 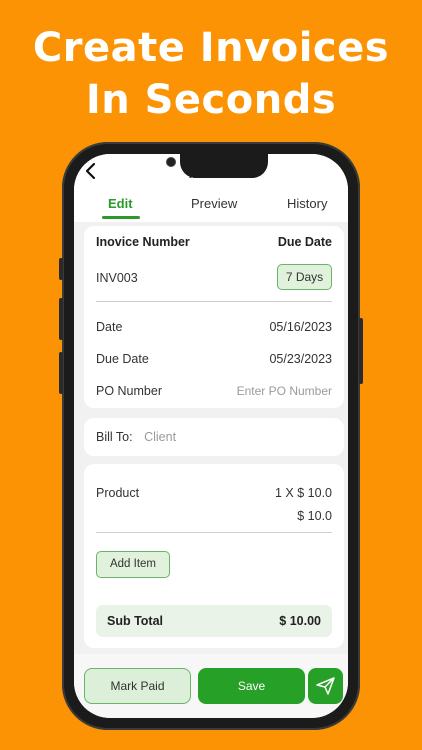 What do you see at coordinates (211, 74) in the screenshot?
I see `promo-headline: Create Invoices In Seconds` at bounding box center [211, 74].